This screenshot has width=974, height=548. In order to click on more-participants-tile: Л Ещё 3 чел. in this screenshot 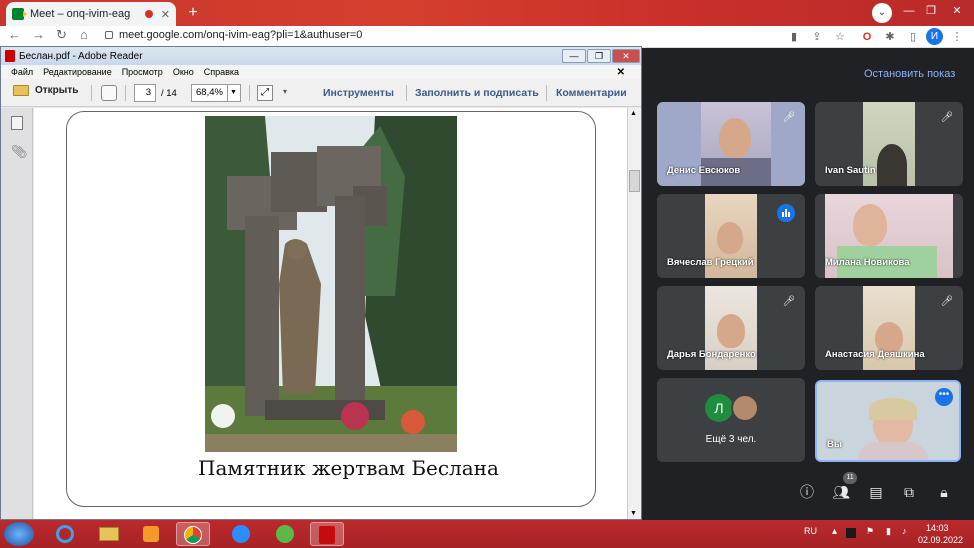, I will do `click(731, 420)`.